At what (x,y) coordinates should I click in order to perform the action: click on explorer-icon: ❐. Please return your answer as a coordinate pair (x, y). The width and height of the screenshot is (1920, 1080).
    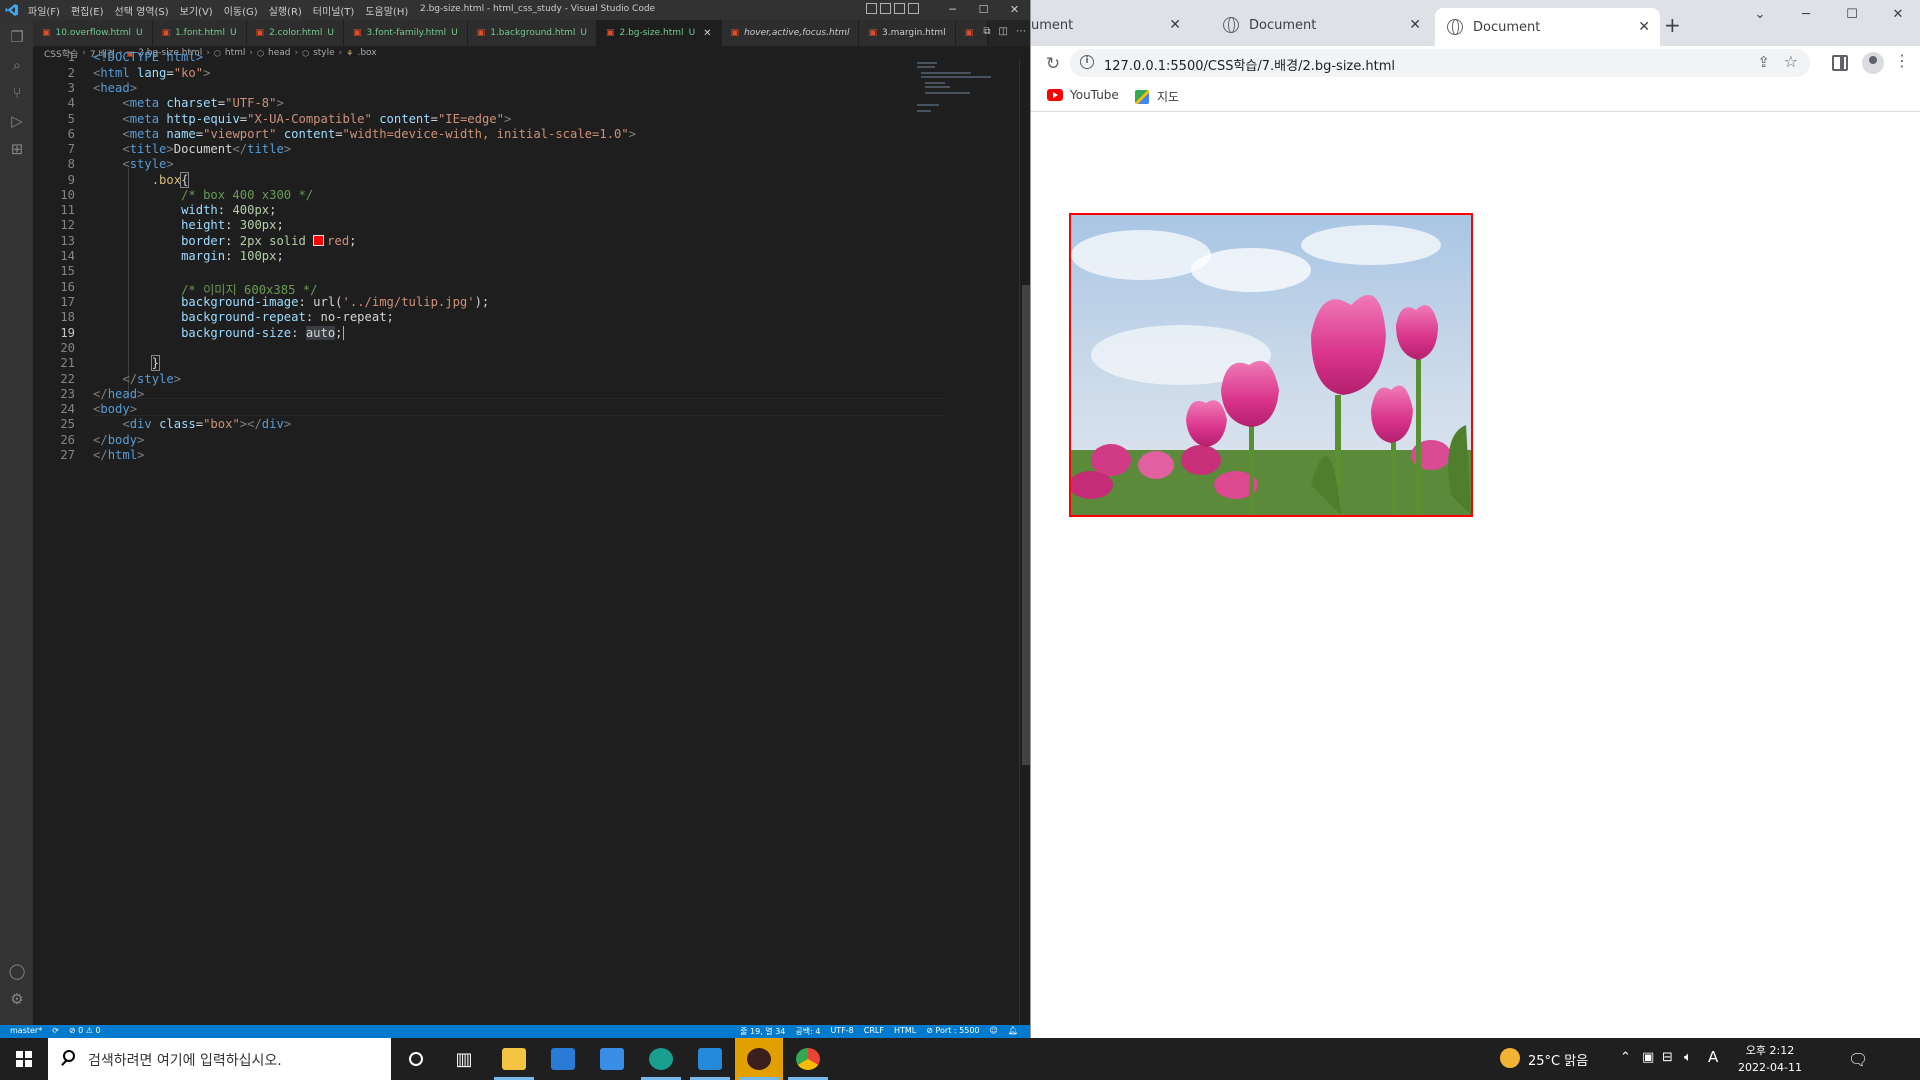
    Looking at the image, I should click on (17, 37).